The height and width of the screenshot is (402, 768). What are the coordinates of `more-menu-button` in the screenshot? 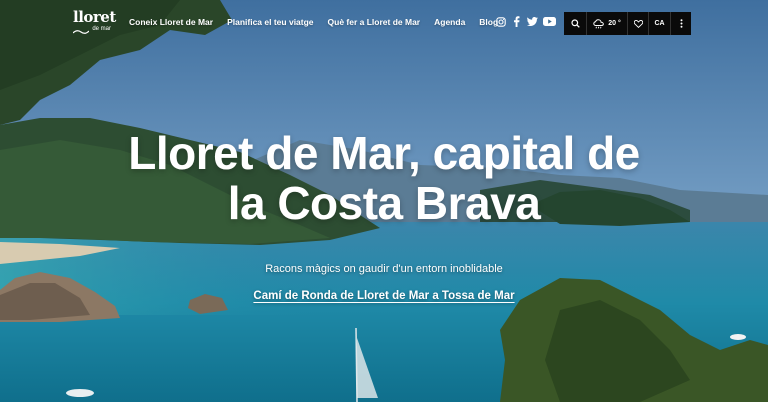 It's located at (681, 23).